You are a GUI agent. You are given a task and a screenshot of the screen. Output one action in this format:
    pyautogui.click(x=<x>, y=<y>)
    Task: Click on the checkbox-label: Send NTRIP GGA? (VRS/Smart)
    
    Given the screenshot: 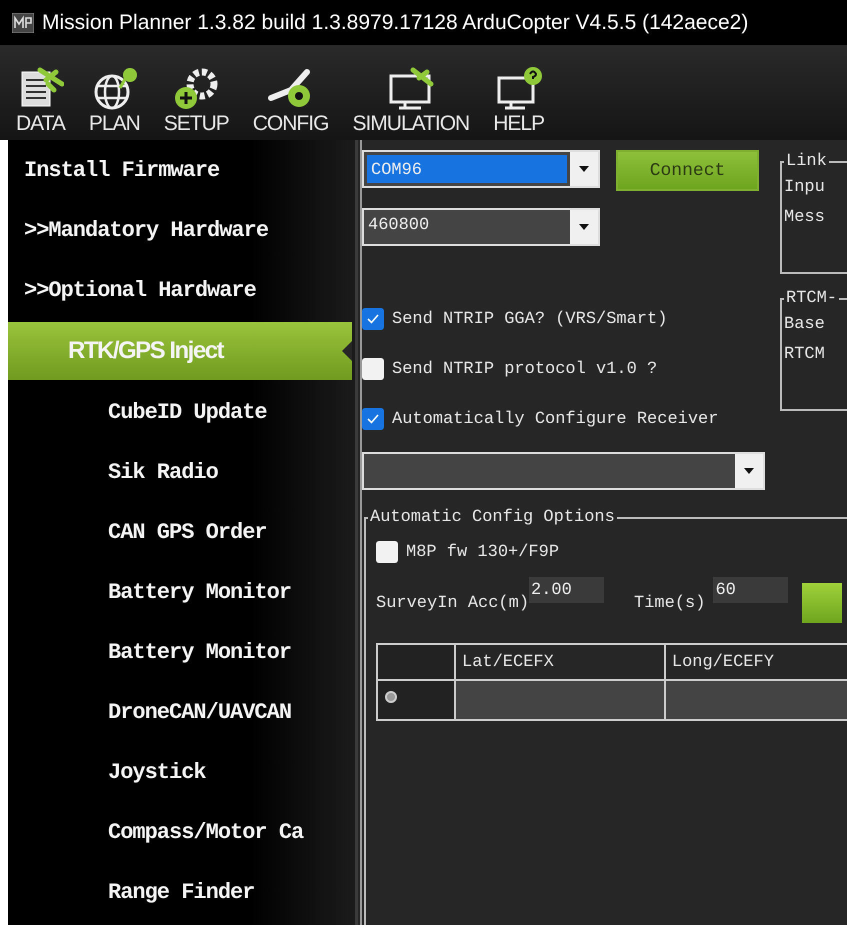 What is the action you would take?
    pyautogui.click(x=530, y=319)
    